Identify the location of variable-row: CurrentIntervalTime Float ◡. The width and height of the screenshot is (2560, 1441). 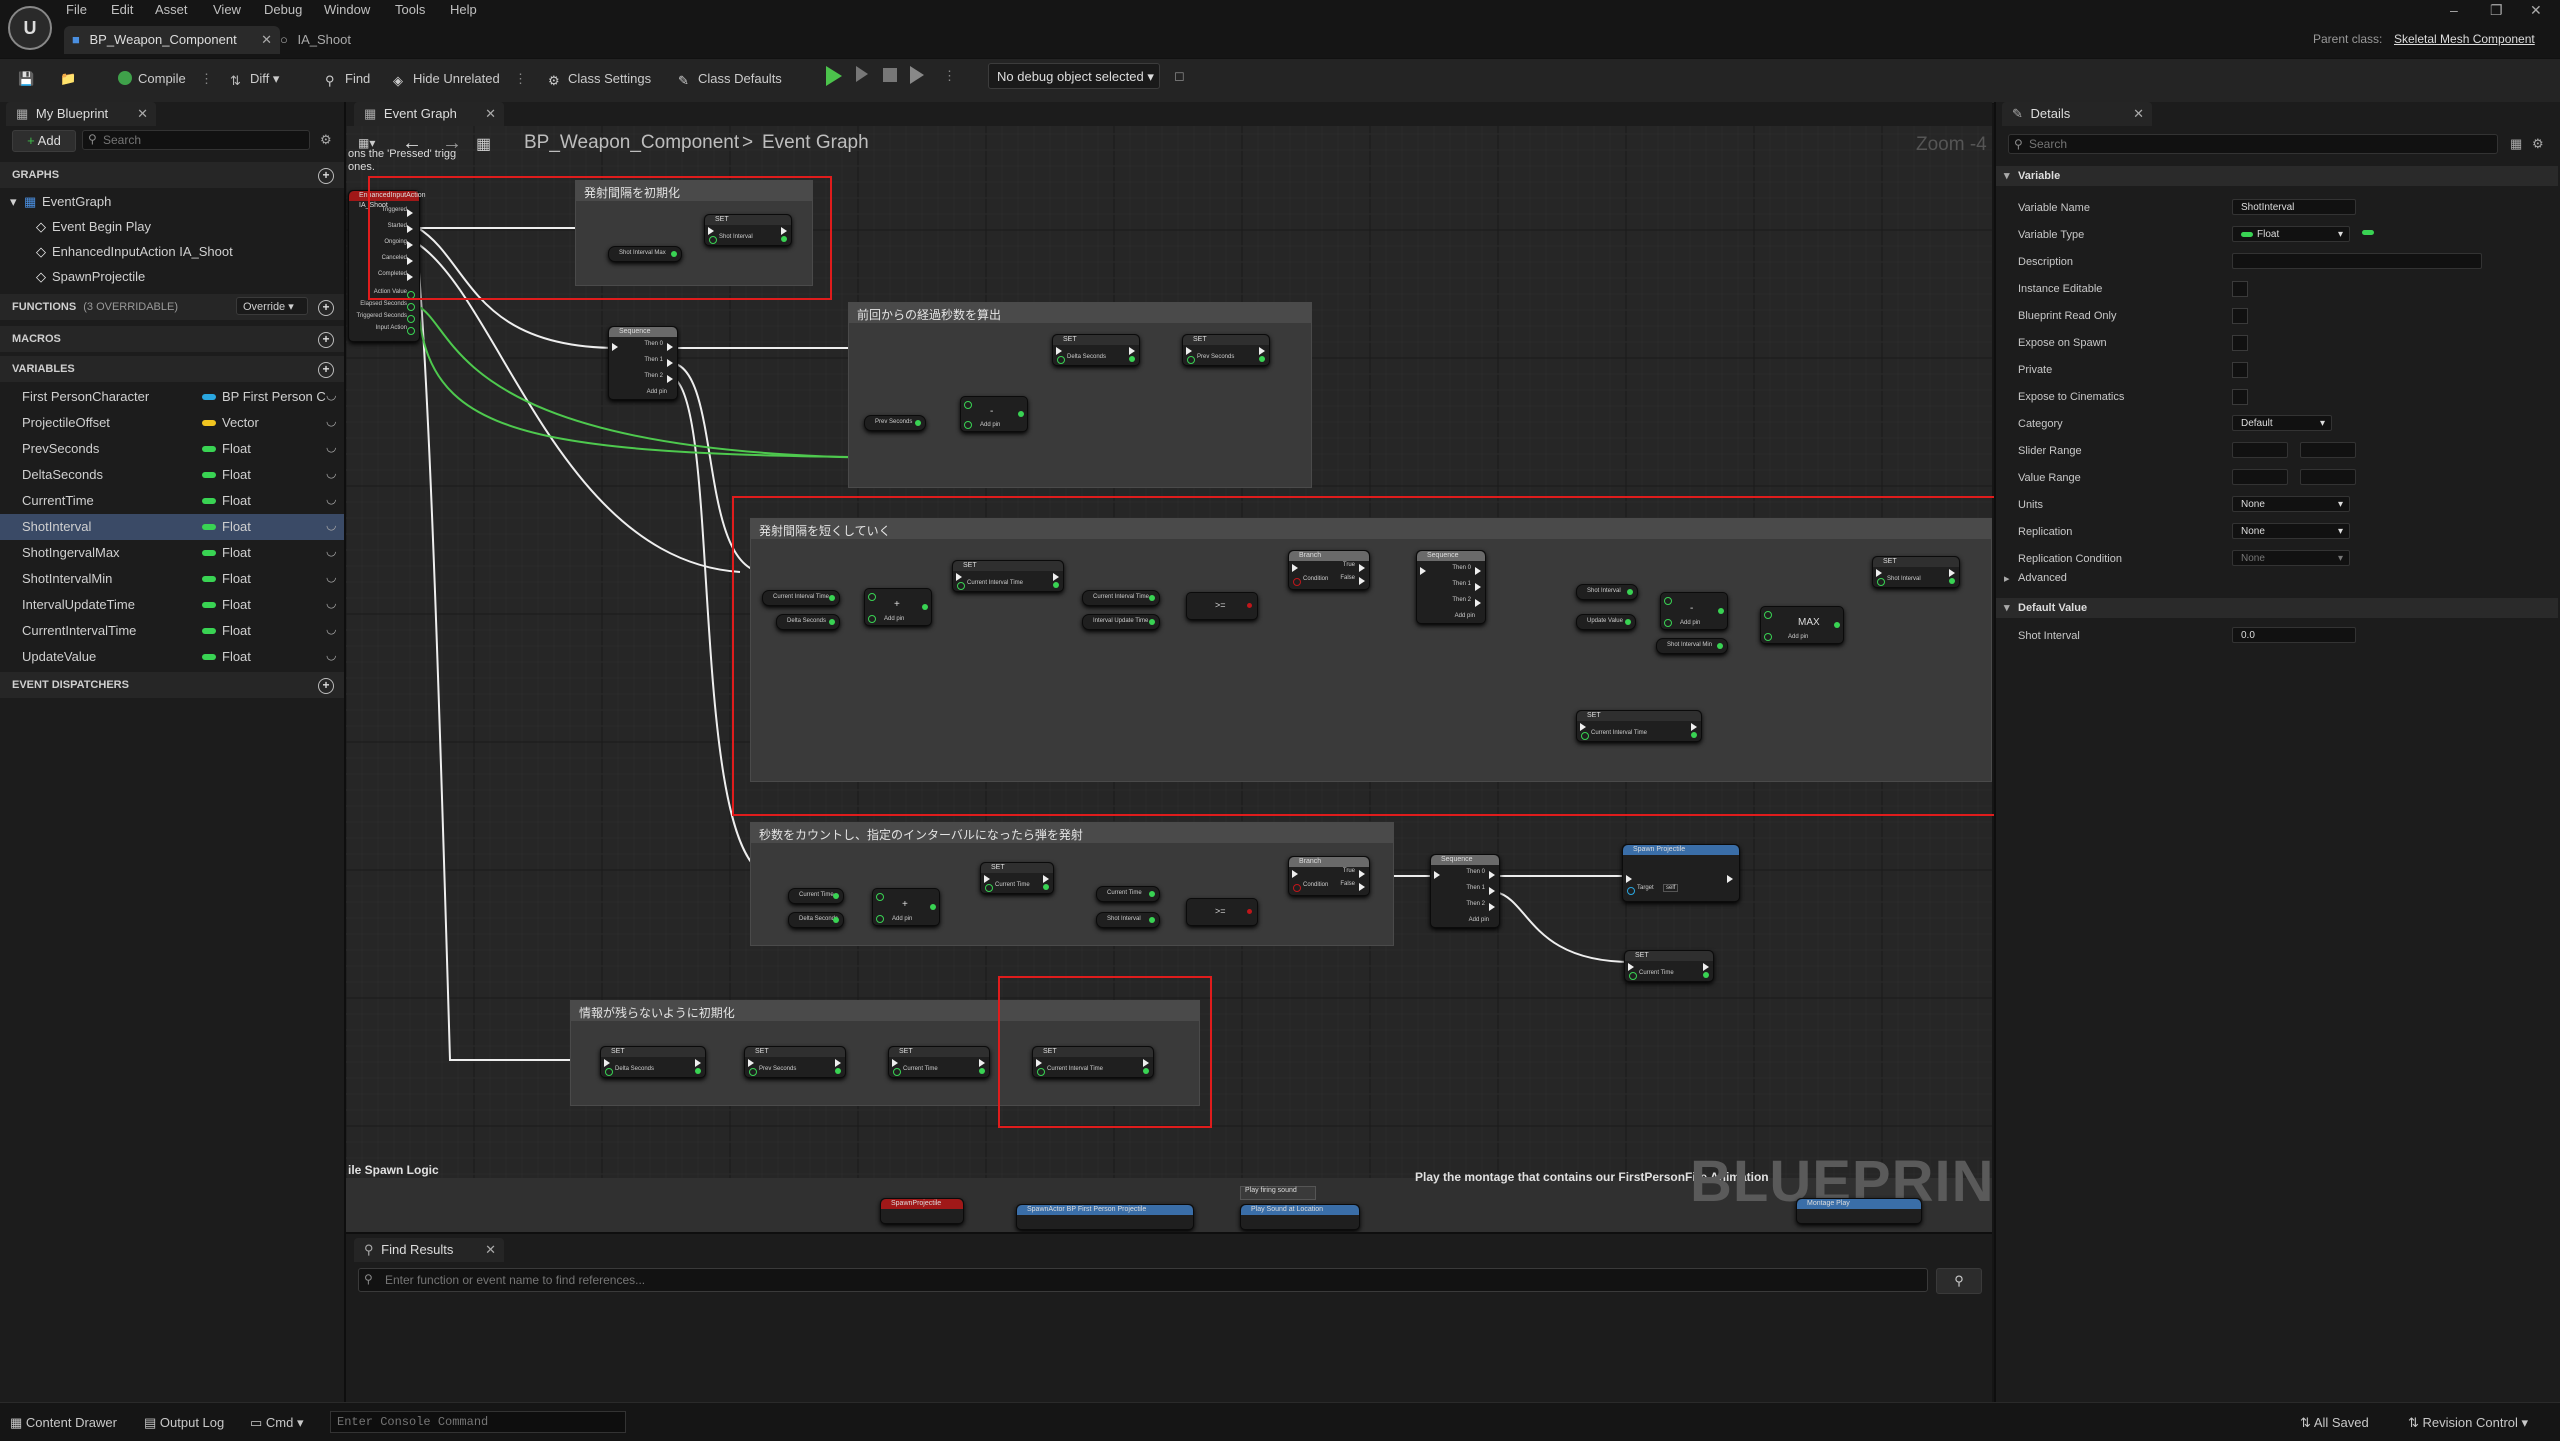
(172, 631).